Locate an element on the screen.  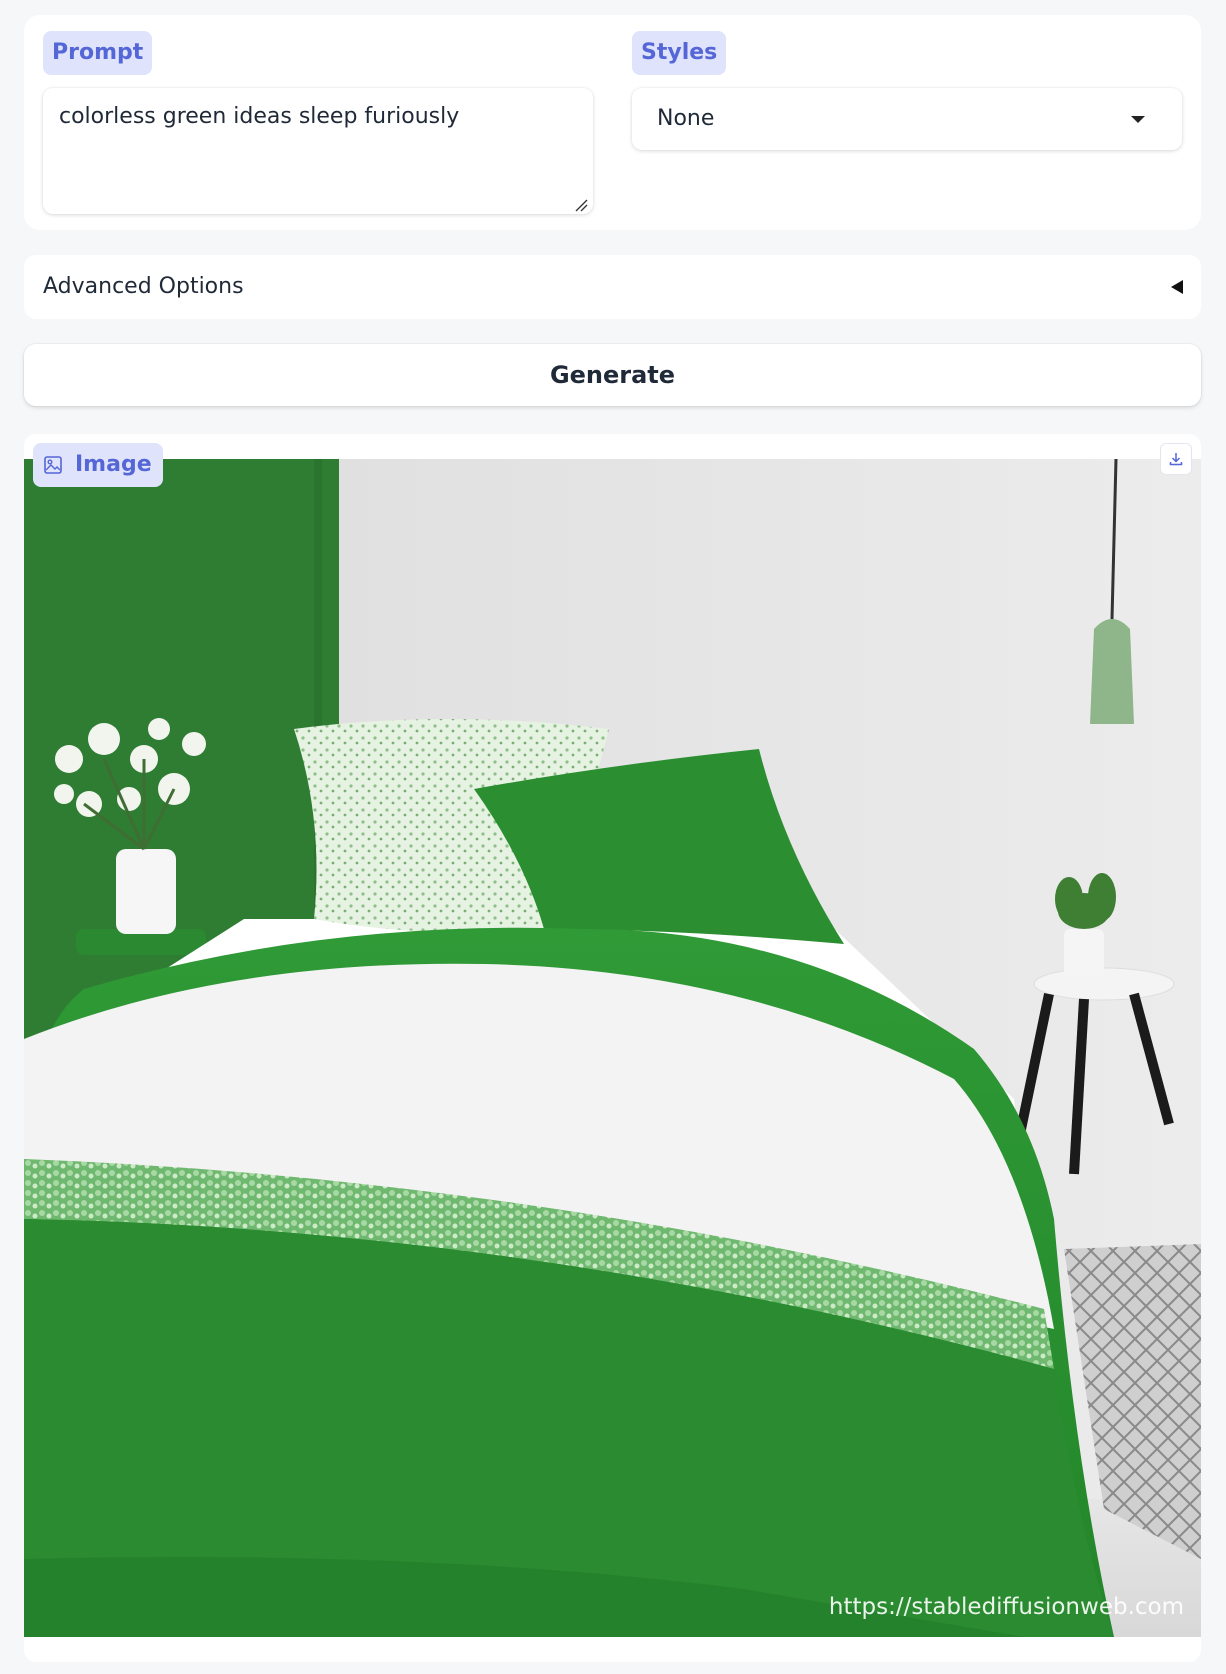
styles-dropdown: None is located at coordinates (907, 119).